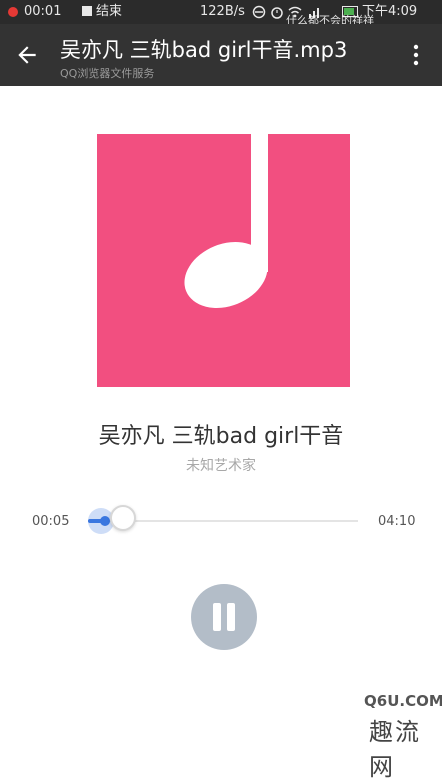  Describe the element at coordinates (259, 12) in the screenshot. I see `do-not-disturb-icon` at that location.